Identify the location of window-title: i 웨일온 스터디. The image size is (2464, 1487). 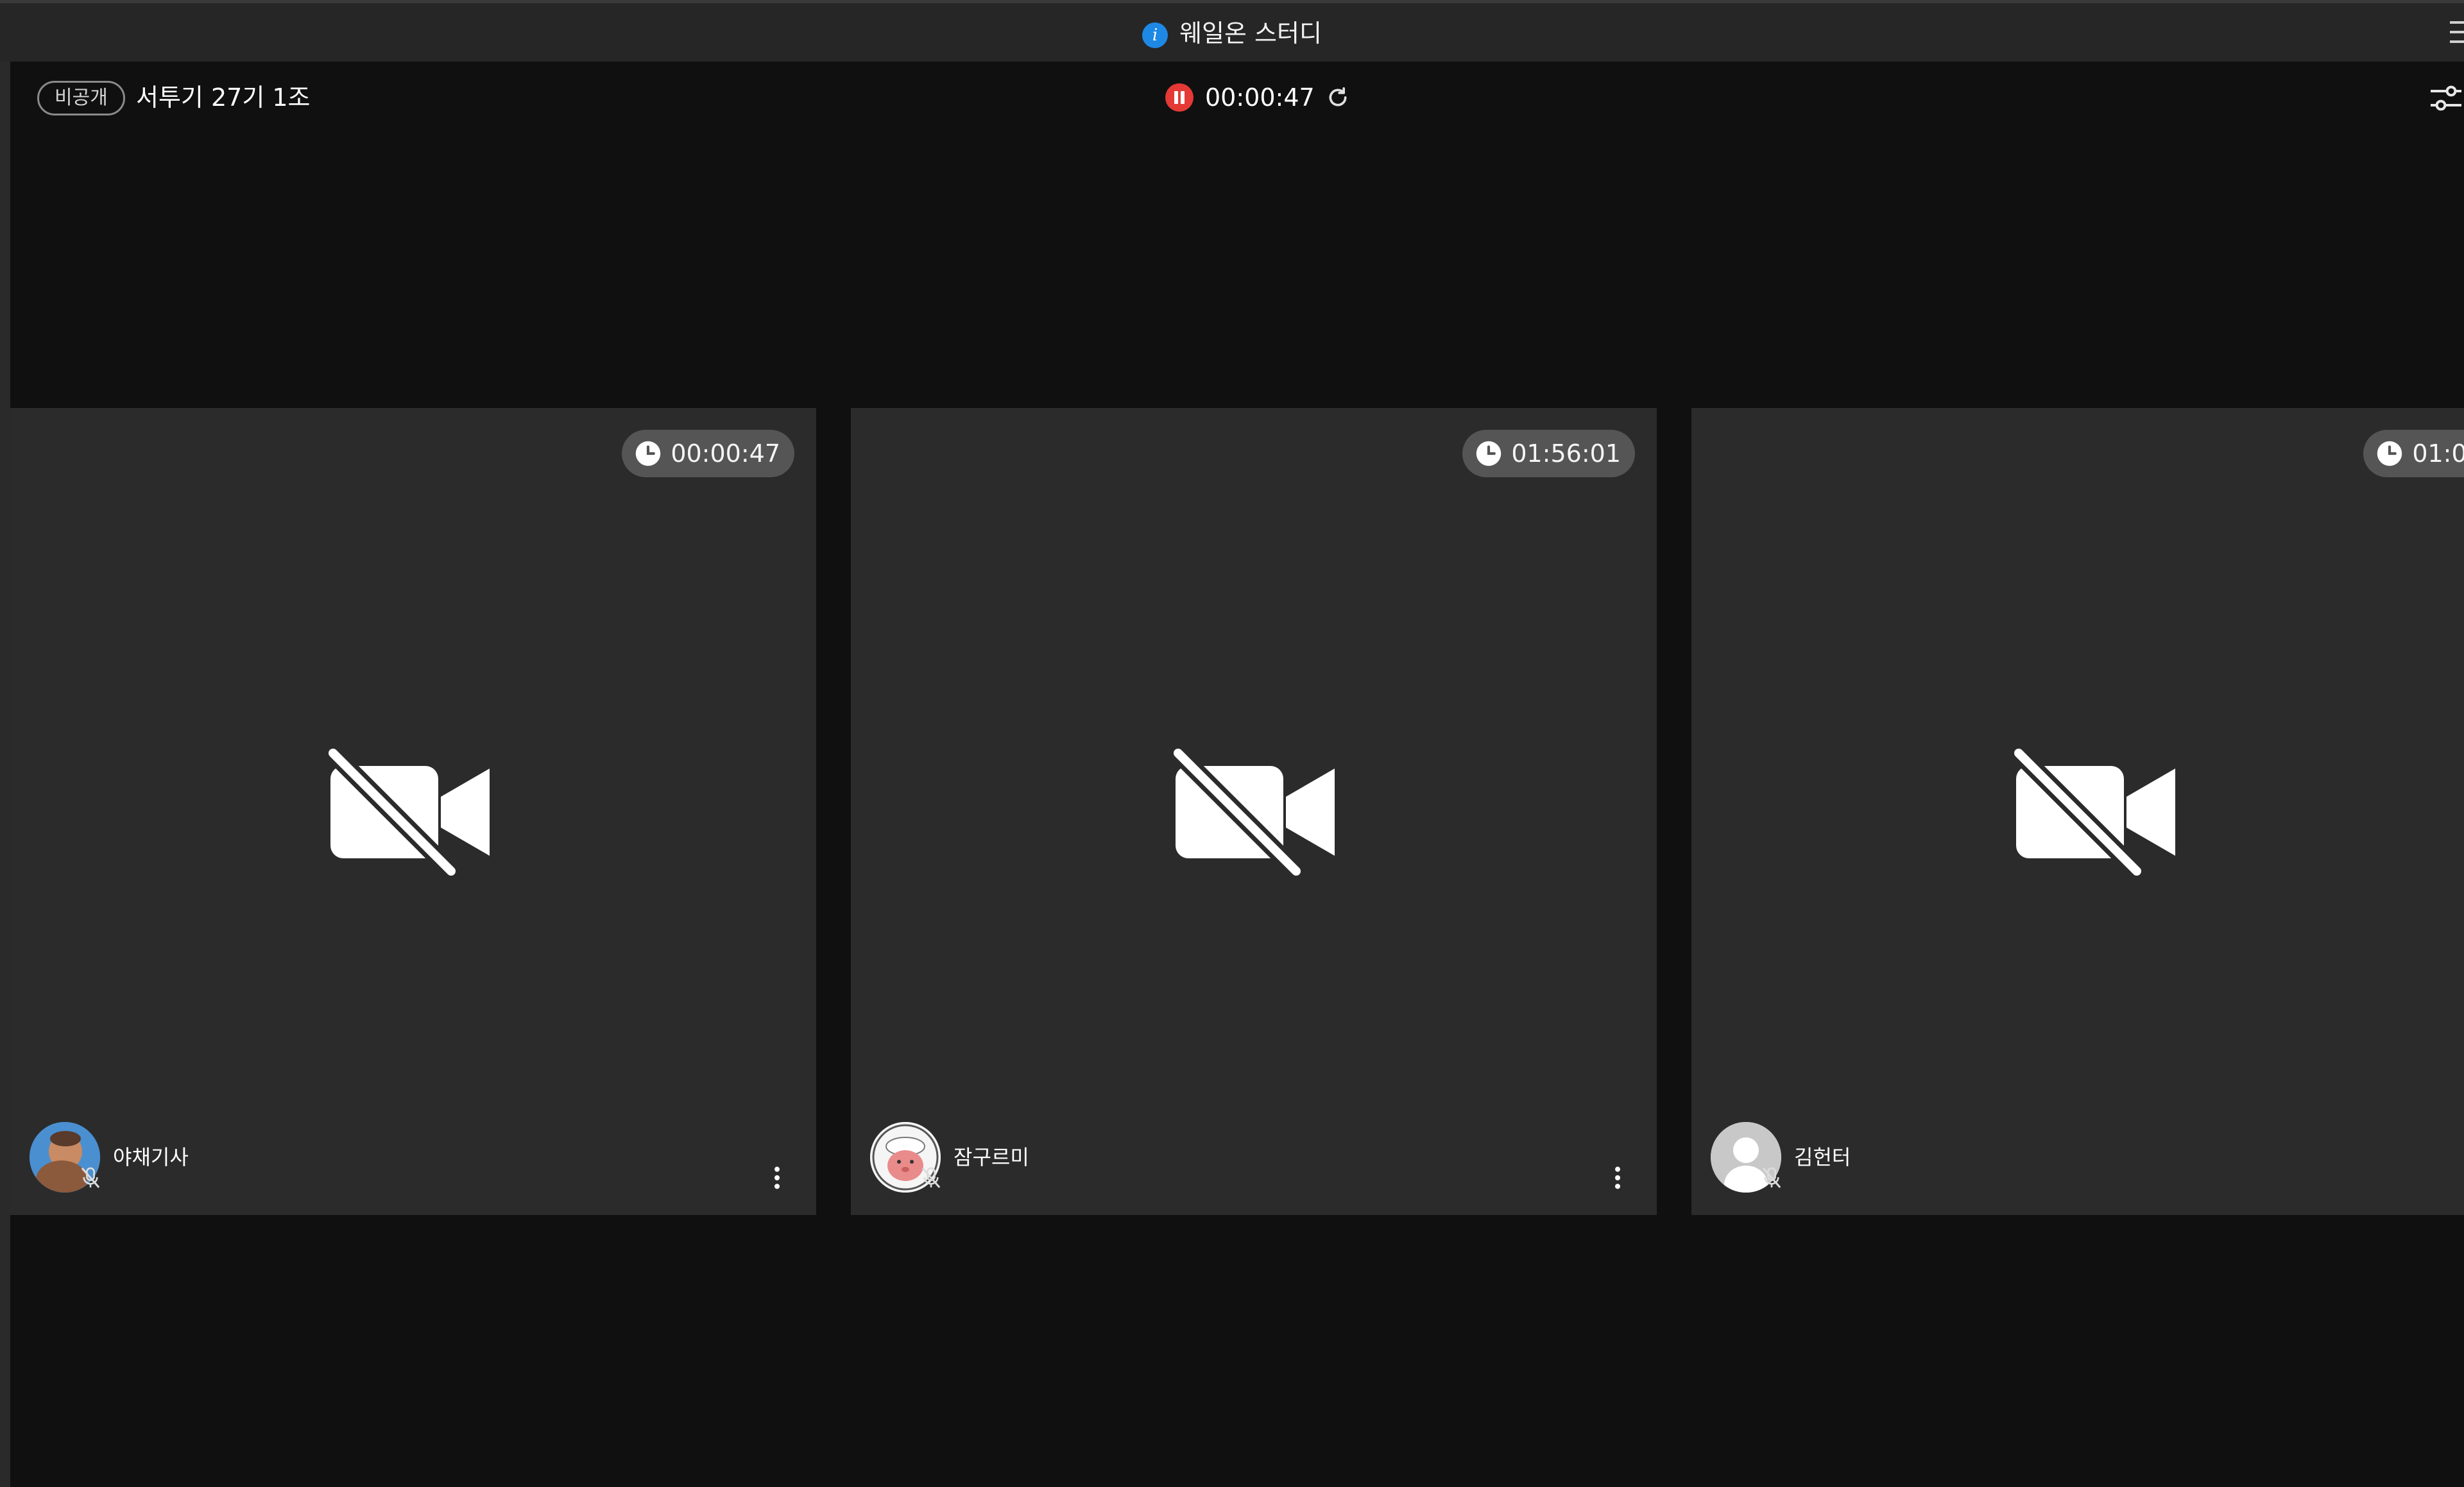
(1232, 33).